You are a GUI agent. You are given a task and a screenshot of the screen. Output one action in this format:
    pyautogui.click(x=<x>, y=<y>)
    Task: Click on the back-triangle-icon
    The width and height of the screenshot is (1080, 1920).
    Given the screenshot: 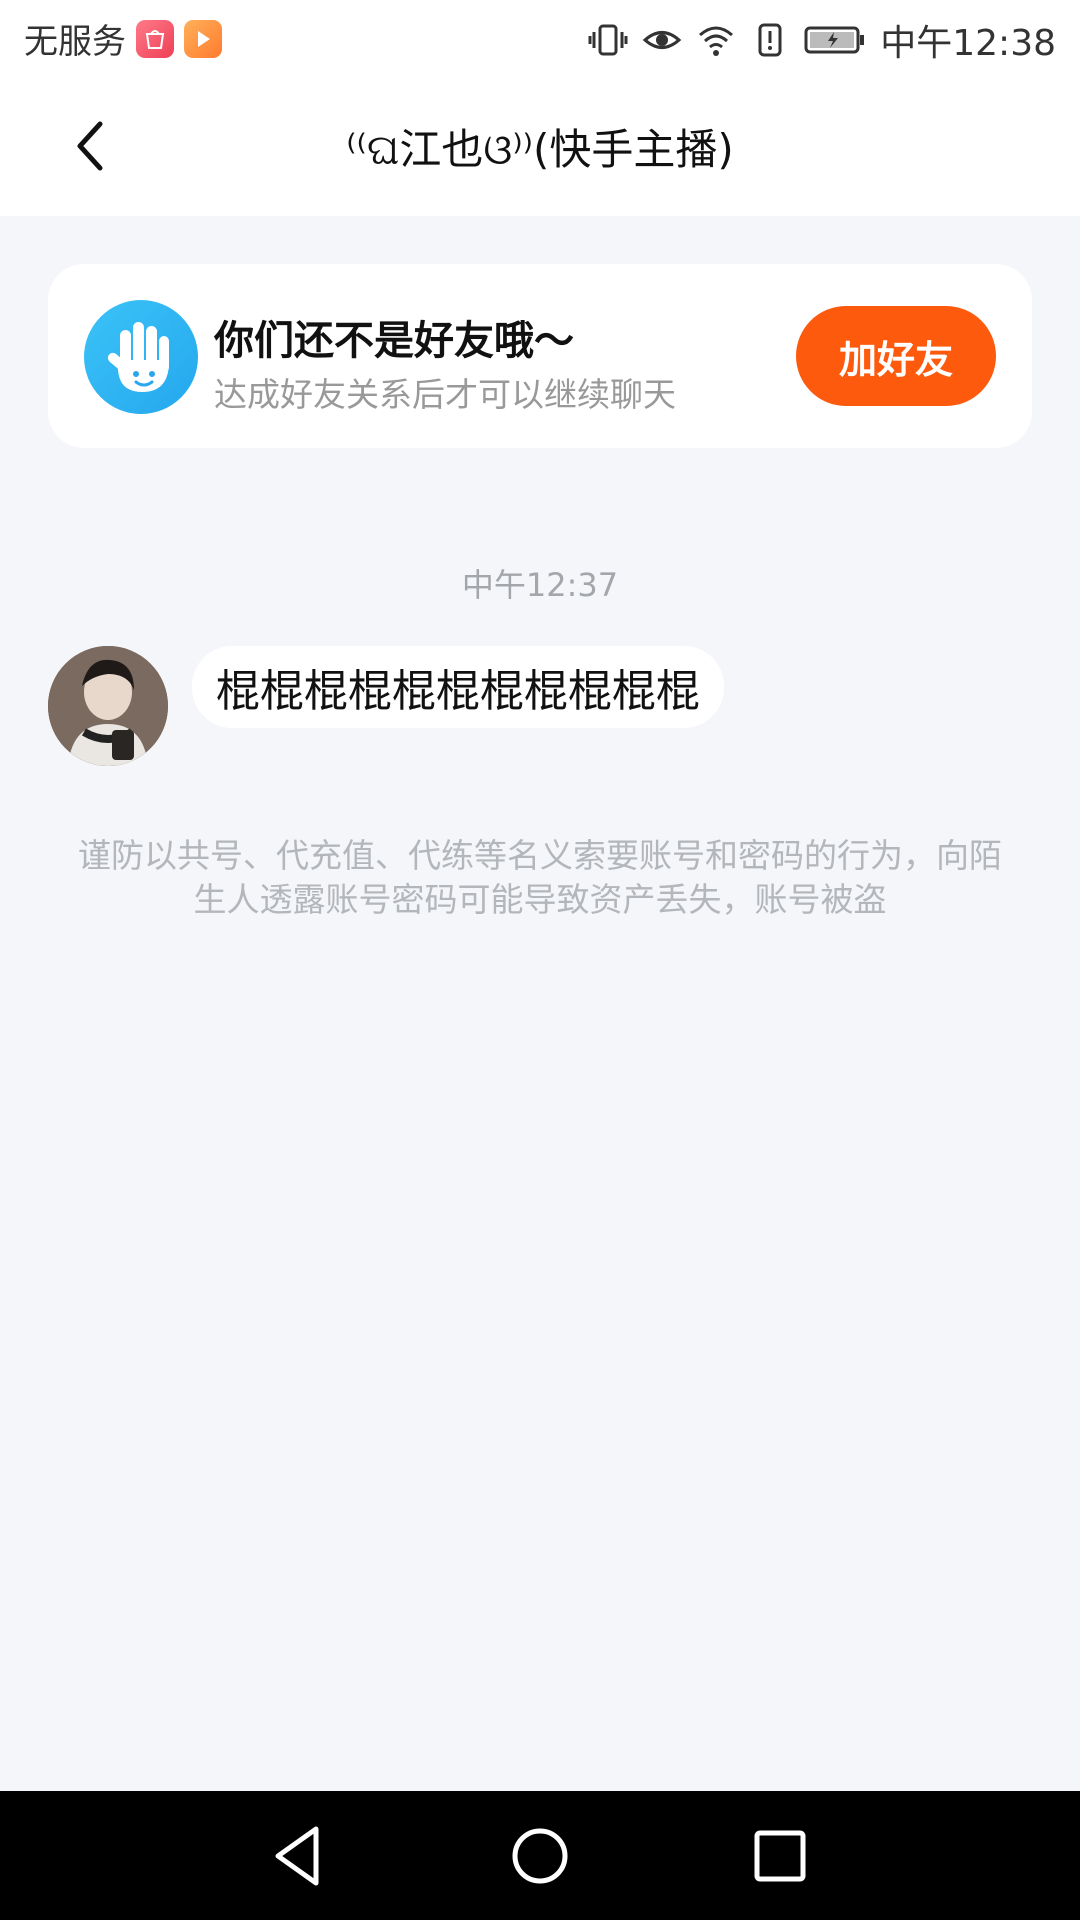 What is the action you would take?
    pyautogui.click(x=297, y=1856)
    